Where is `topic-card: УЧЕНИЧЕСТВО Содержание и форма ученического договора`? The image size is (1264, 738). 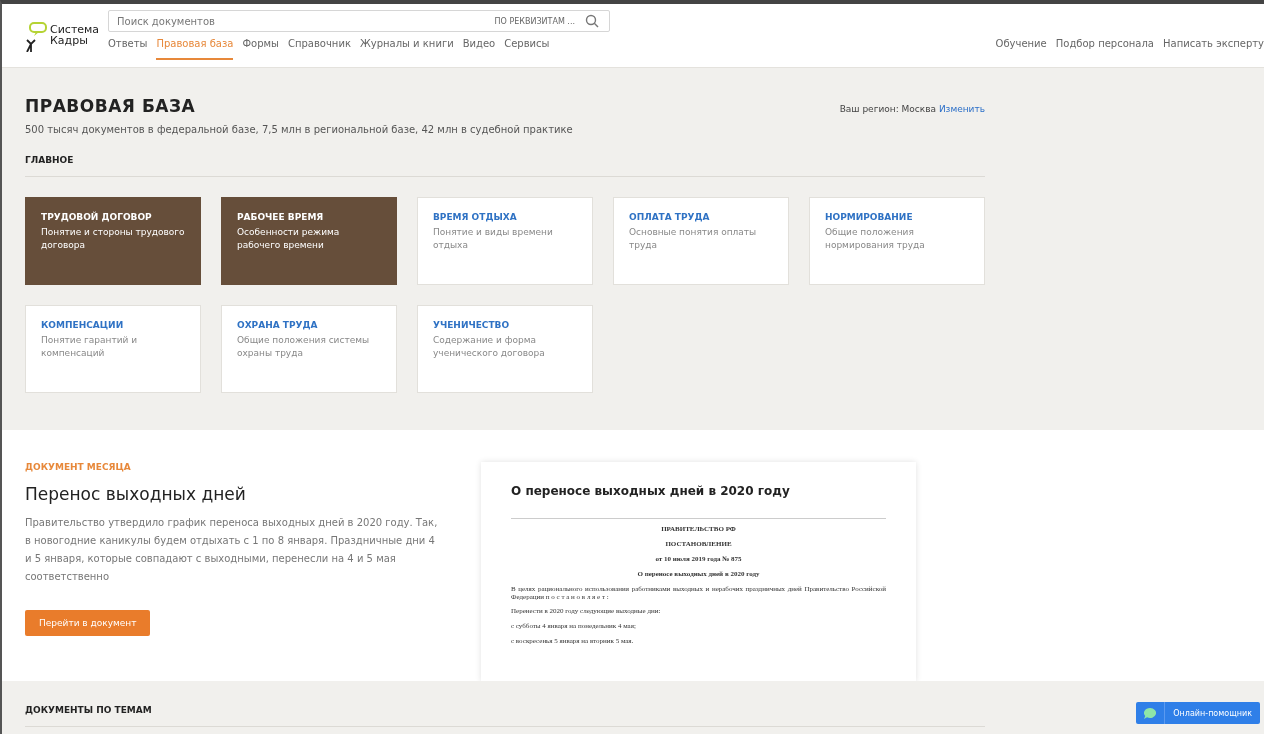
topic-card: УЧЕНИЧЕСТВО Содержание и форма ученического договора is located at coordinates (505, 349).